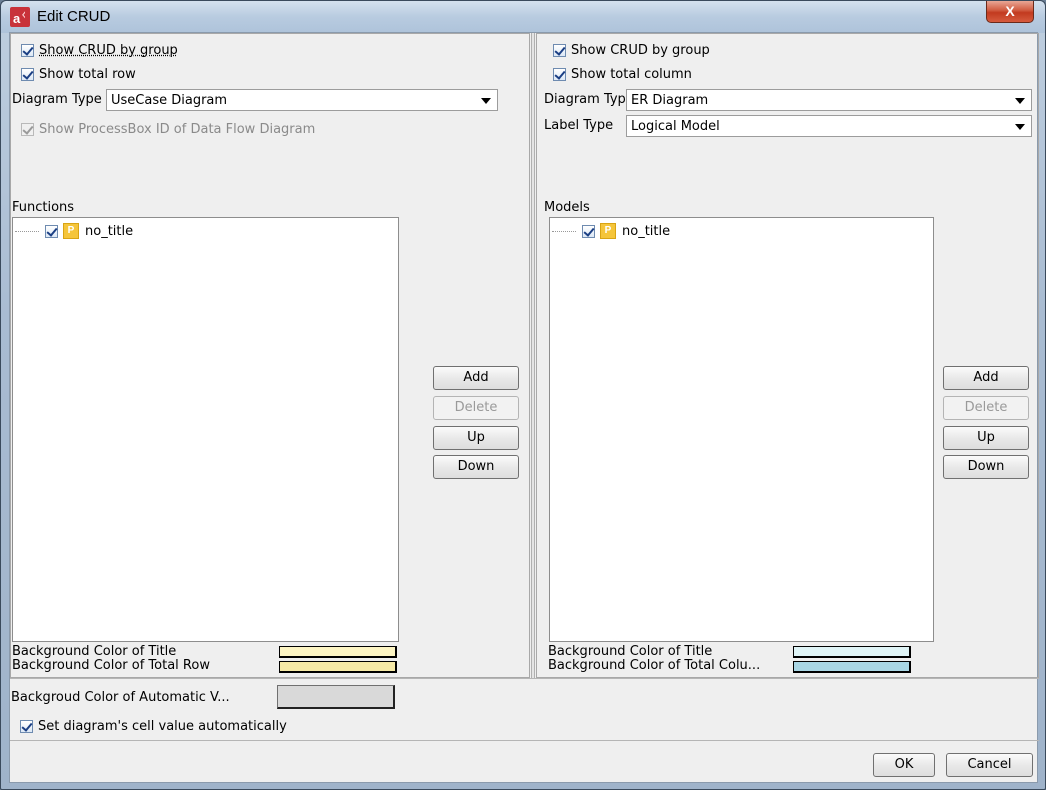 This screenshot has width=1046, height=790. I want to click on title-bar: aᚲ Edit CRUD X, so click(523, 17).